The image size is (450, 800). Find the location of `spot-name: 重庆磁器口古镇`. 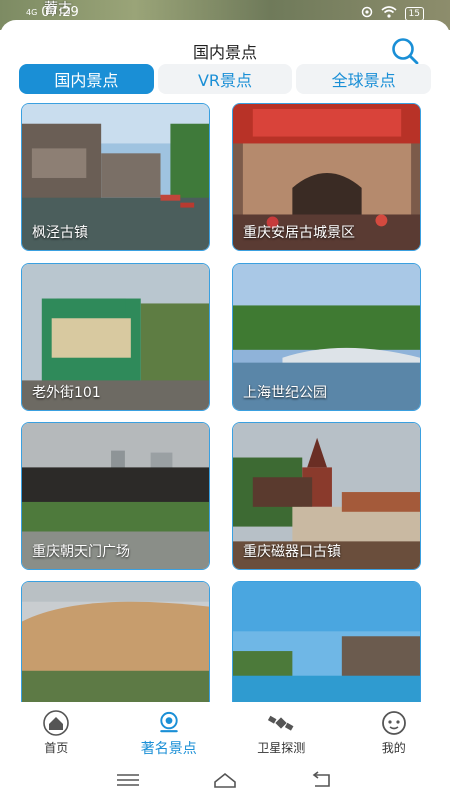

spot-name: 重庆磁器口古镇 is located at coordinates (292, 552).